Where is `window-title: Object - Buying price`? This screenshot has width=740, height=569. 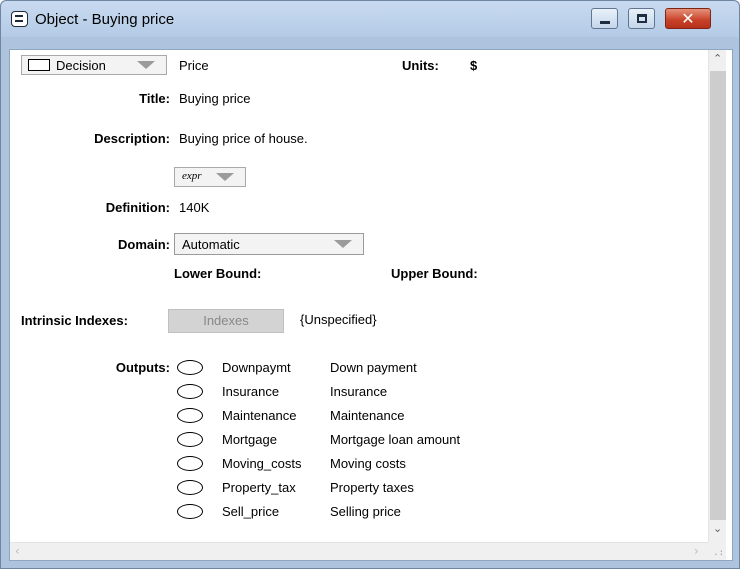
window-title: Object - Buying price is located at coordinates (105, 19).